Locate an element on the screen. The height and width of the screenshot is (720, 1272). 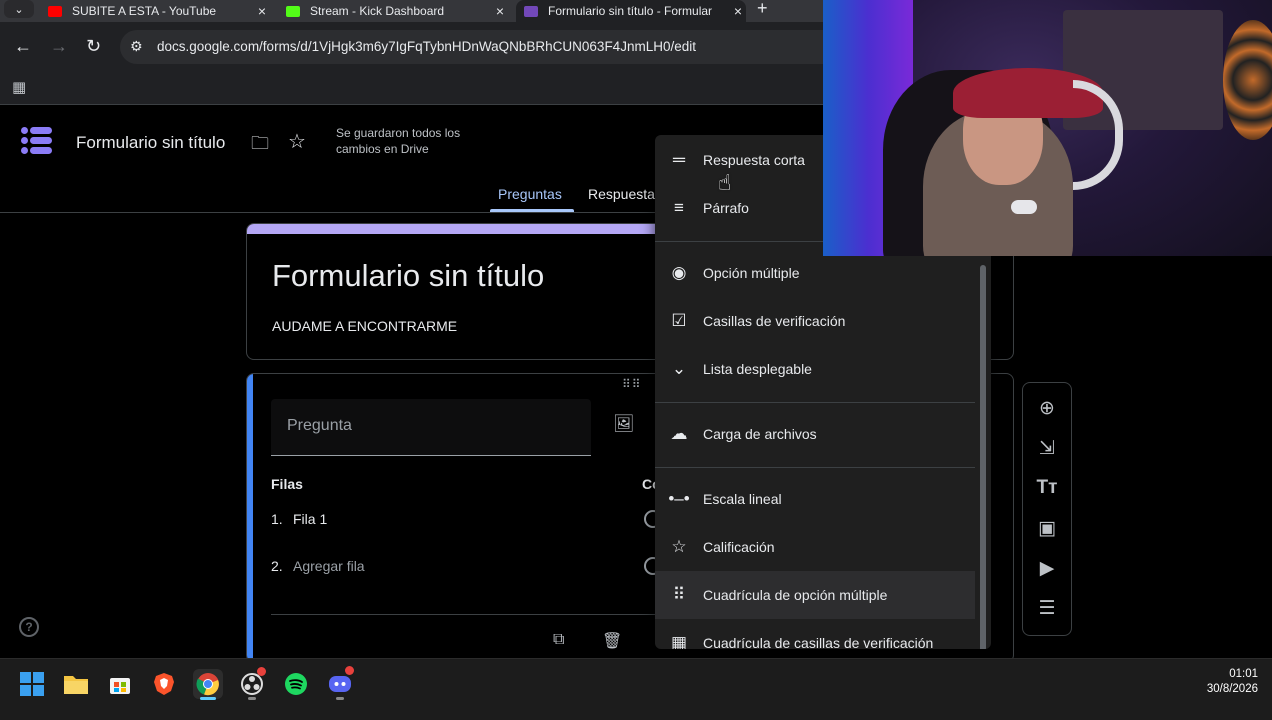
active-app-indicator is located at coordinates (208, 698).